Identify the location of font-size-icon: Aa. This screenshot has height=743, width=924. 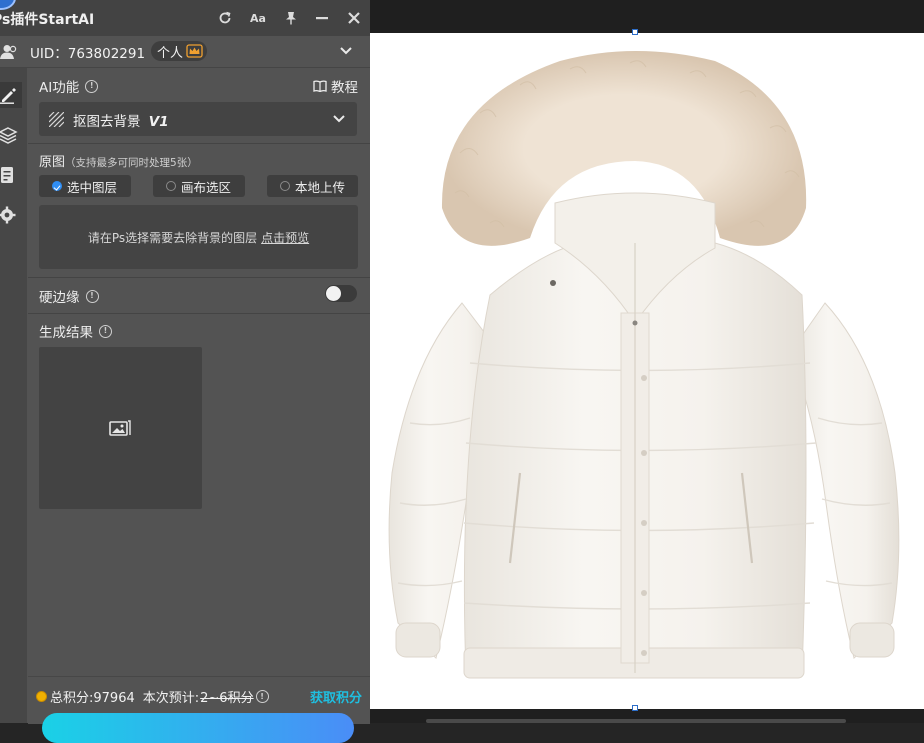
(258, 18).